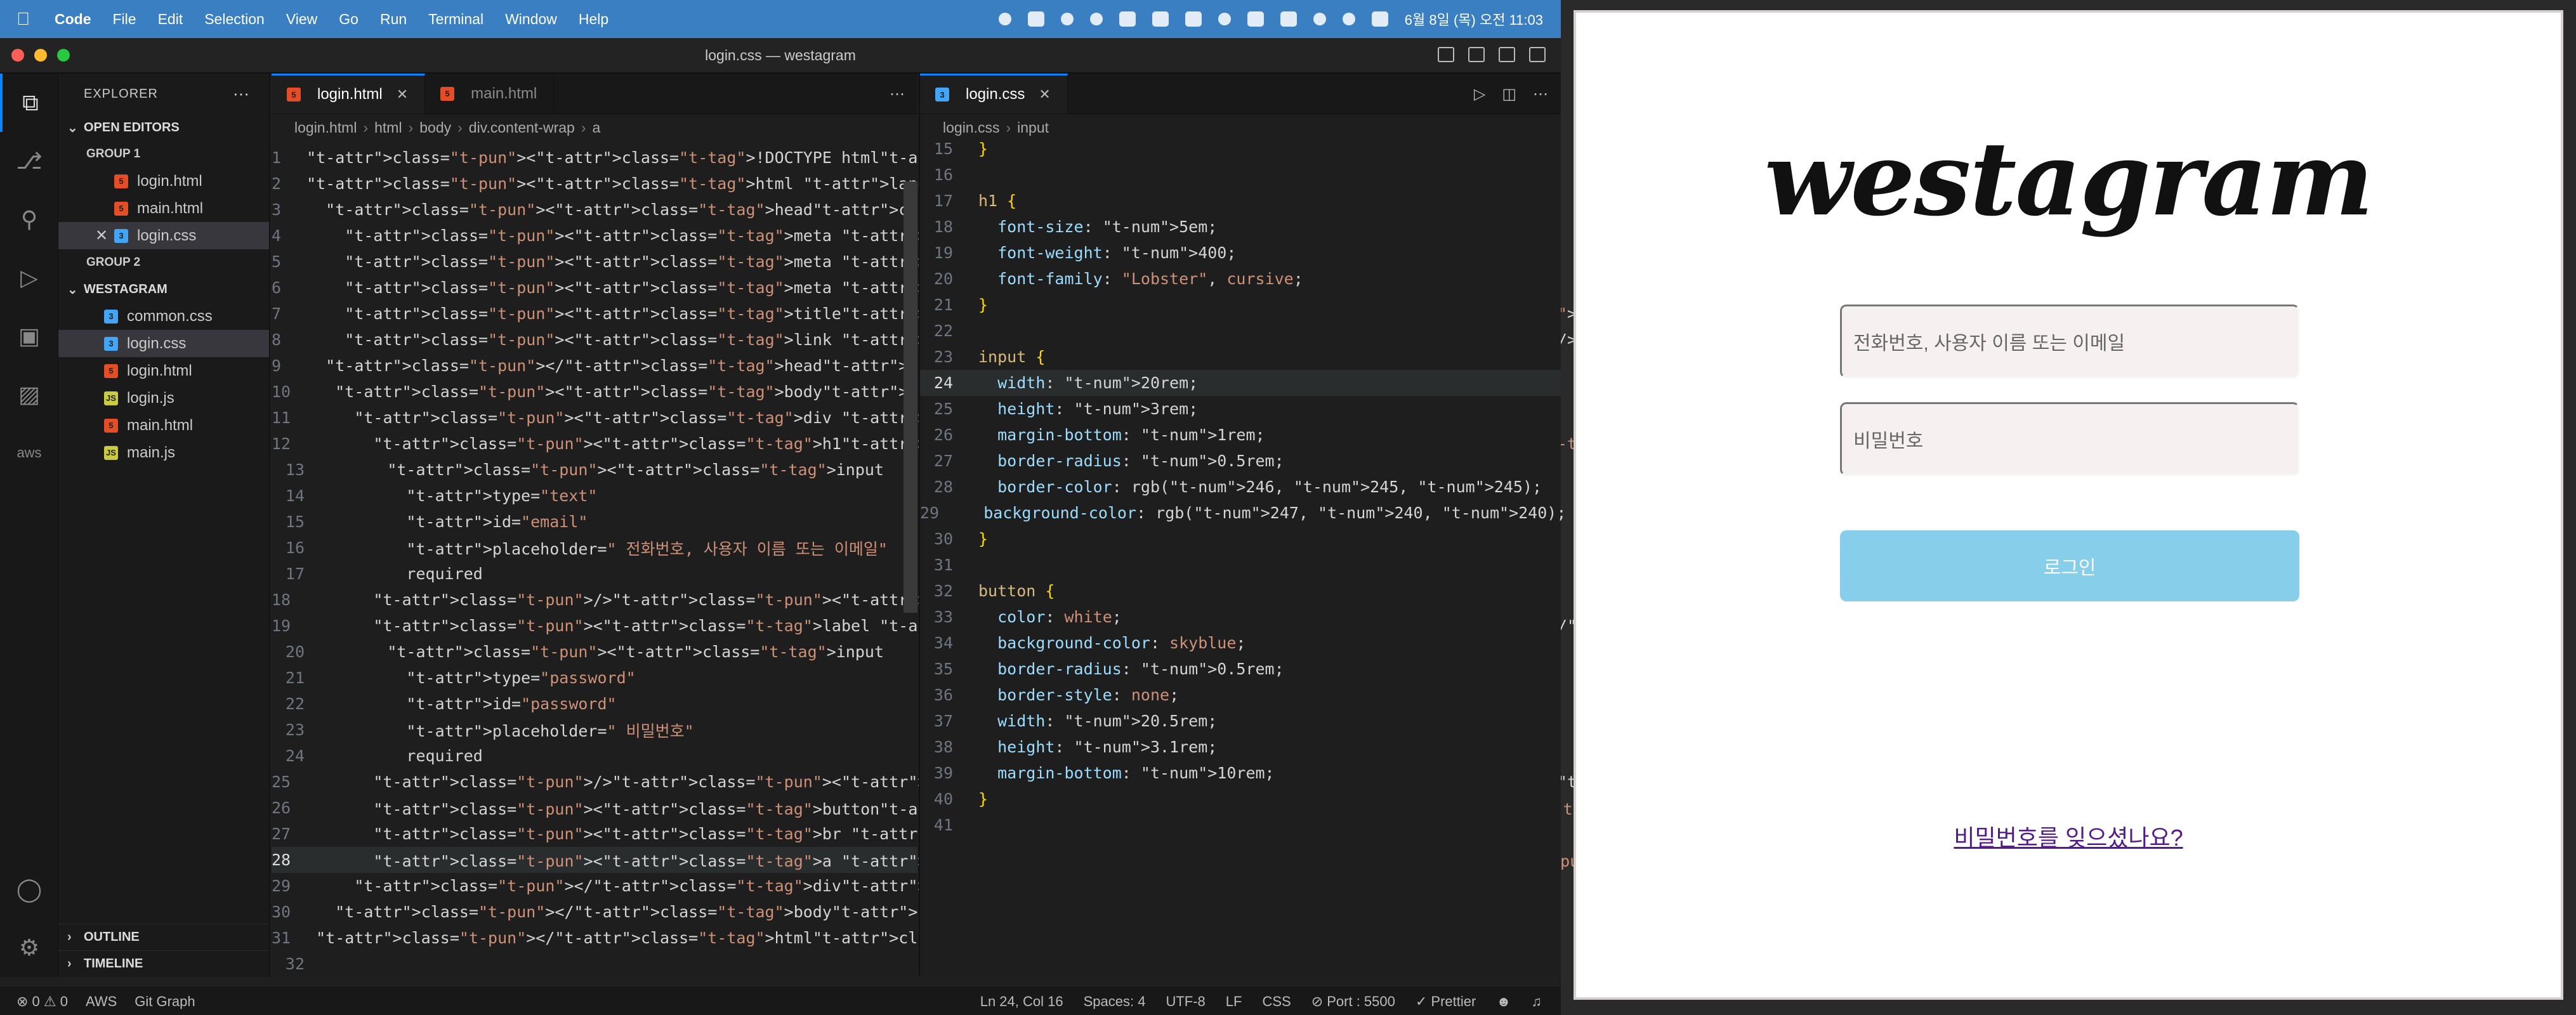  I want to click on code-line: 35 border-radius: "t-num">0.5rem;, so click(1240, 669).